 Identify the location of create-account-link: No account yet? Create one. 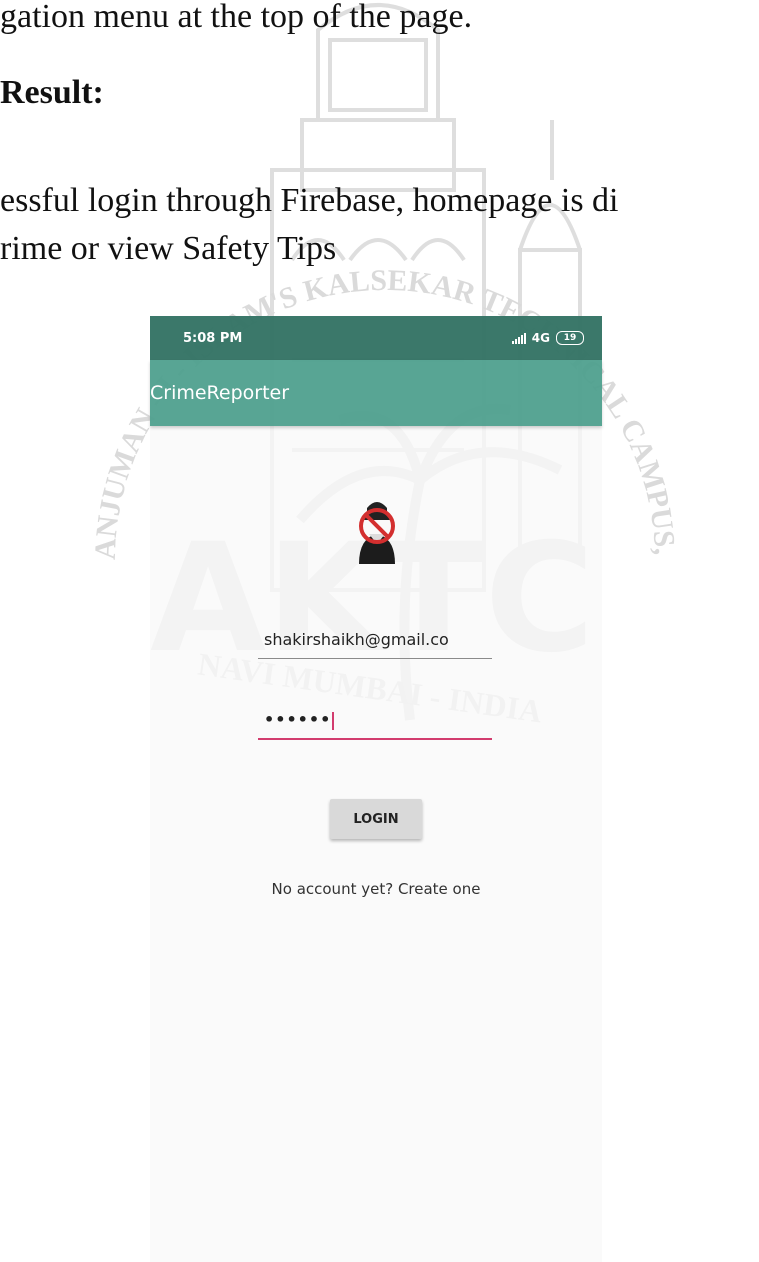
(376, 889).